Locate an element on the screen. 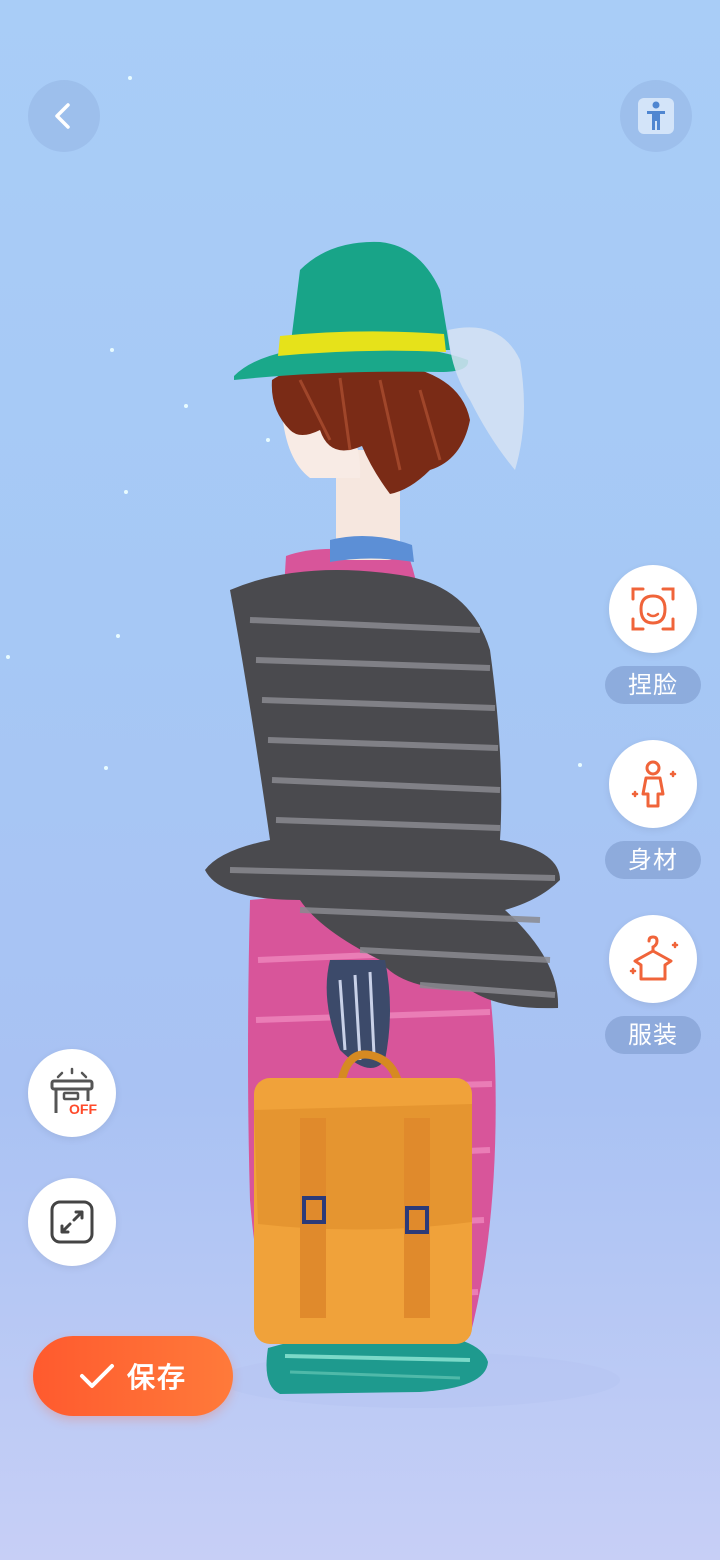 This screenshot has width=720, height=1560. check-icon is located at coordinates (96, 1376).